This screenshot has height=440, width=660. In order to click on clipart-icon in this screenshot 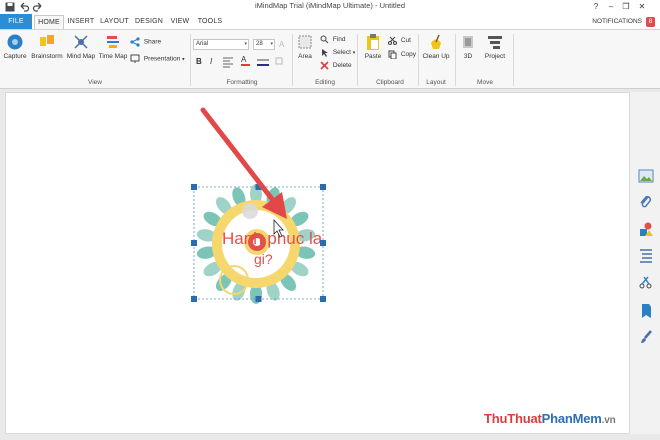, I will do `click(646, 282)`.